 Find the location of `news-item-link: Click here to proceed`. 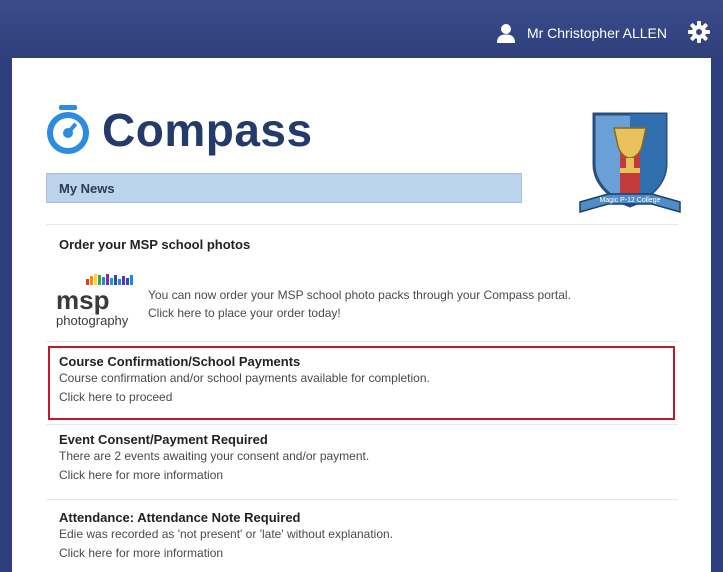

news-item-link: Click here to proceed is located at coordinates (244, 397).